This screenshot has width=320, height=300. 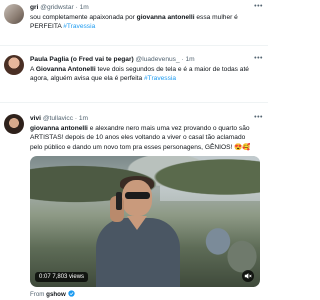 I want to click on source-account-link: gshow, so click(x=56, y=294).